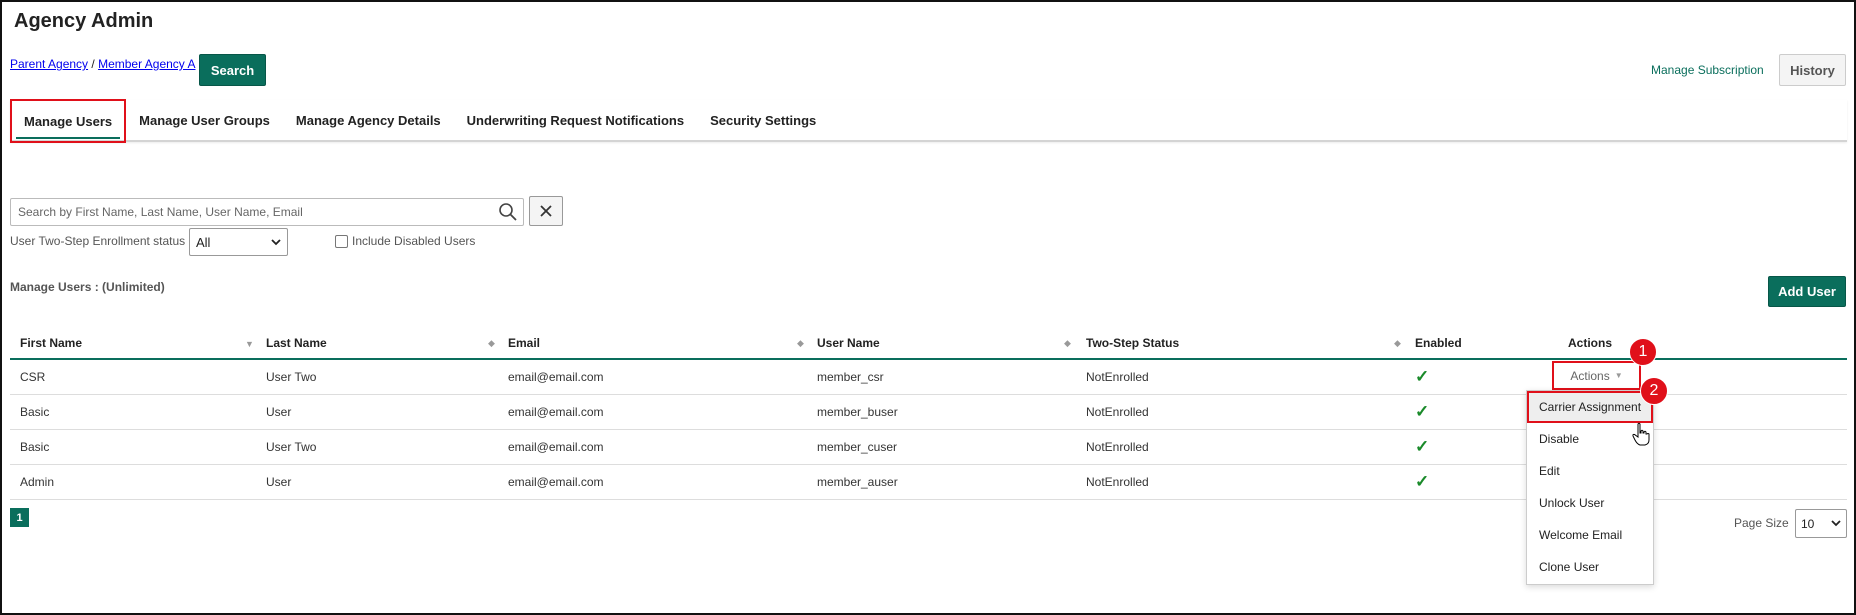 This screenshot has width=1856, height=615. I want to click on include-disabled-label: Include Disabled Users, so click(414, 241).